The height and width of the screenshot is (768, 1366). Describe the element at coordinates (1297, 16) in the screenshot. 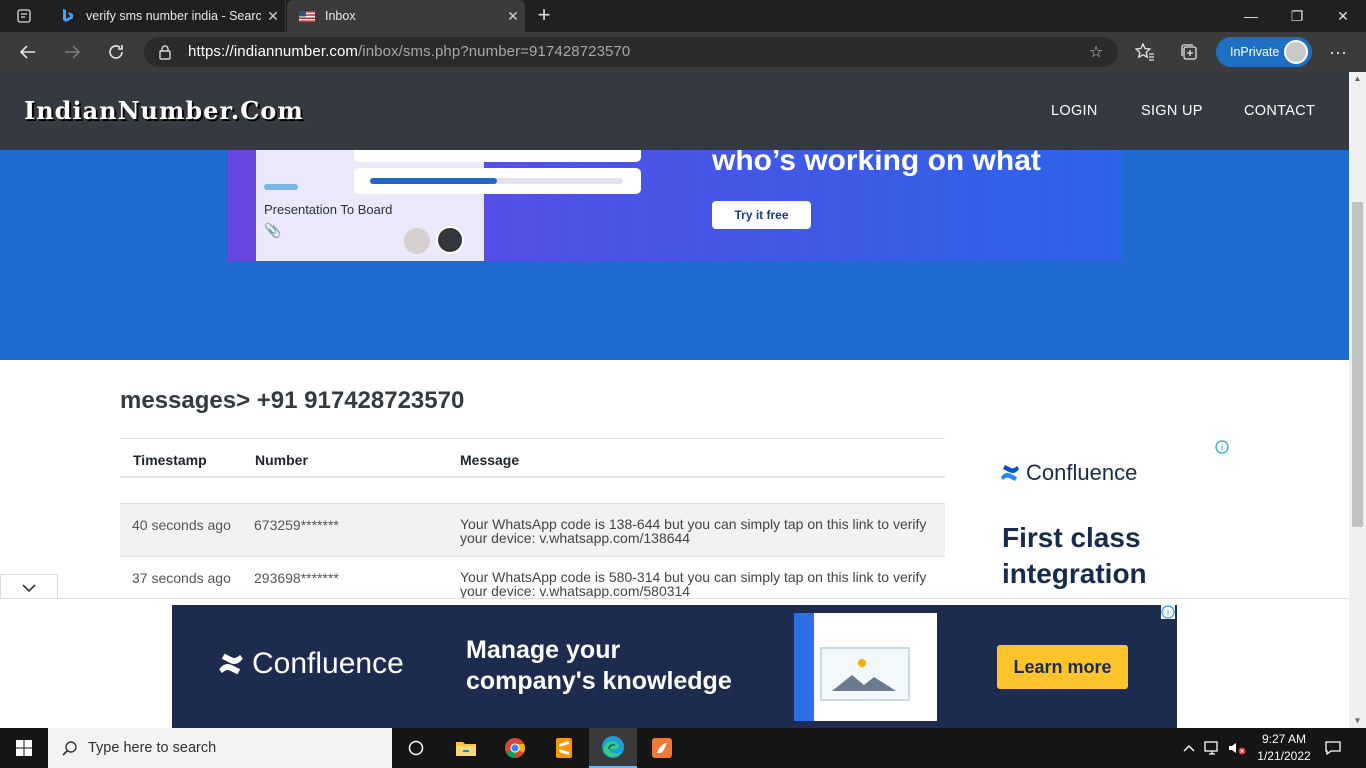

I see `restore-button: ❐` at that location.